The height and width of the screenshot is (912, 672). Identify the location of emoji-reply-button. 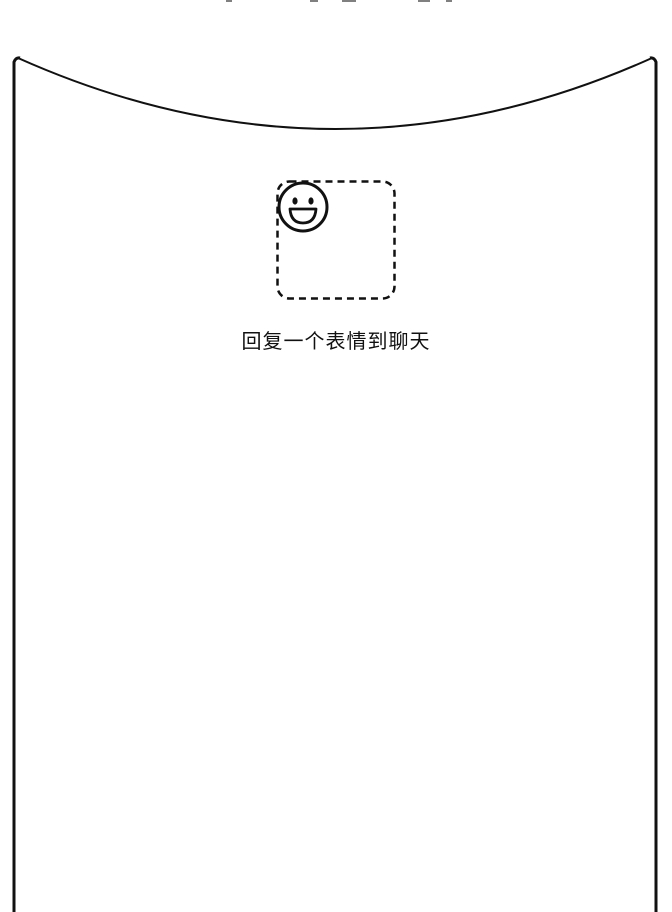
(336, 240).